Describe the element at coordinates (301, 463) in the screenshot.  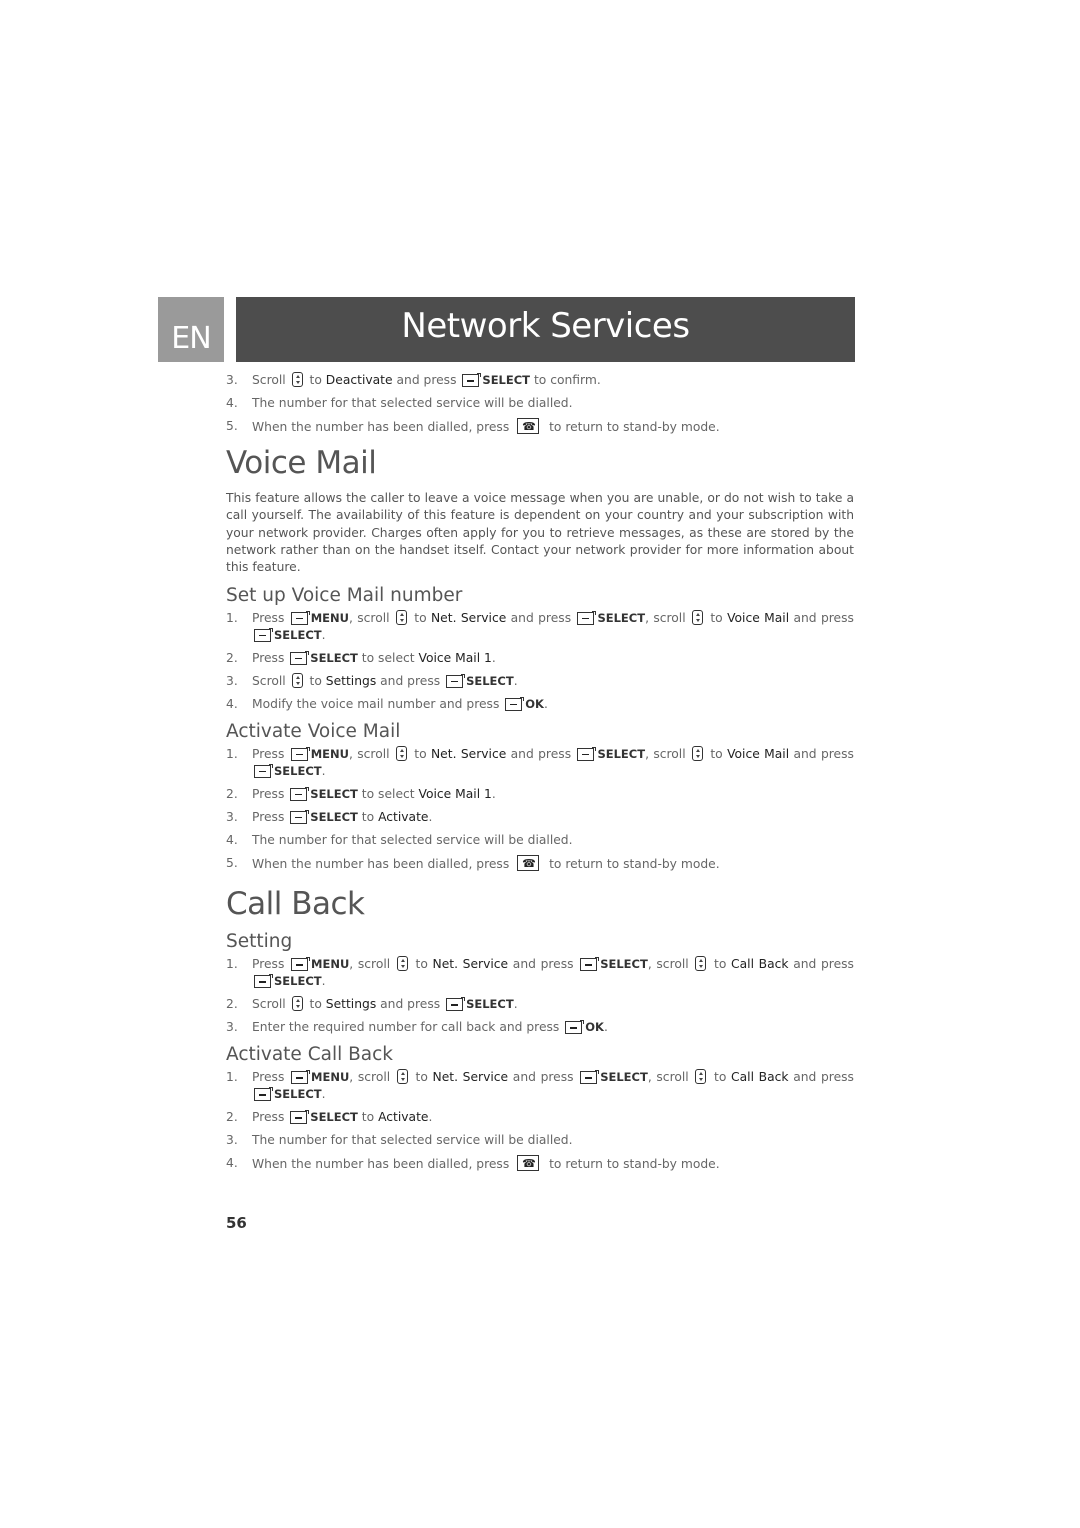
I see `voice-mail-heading: Voice Mail` at that location.